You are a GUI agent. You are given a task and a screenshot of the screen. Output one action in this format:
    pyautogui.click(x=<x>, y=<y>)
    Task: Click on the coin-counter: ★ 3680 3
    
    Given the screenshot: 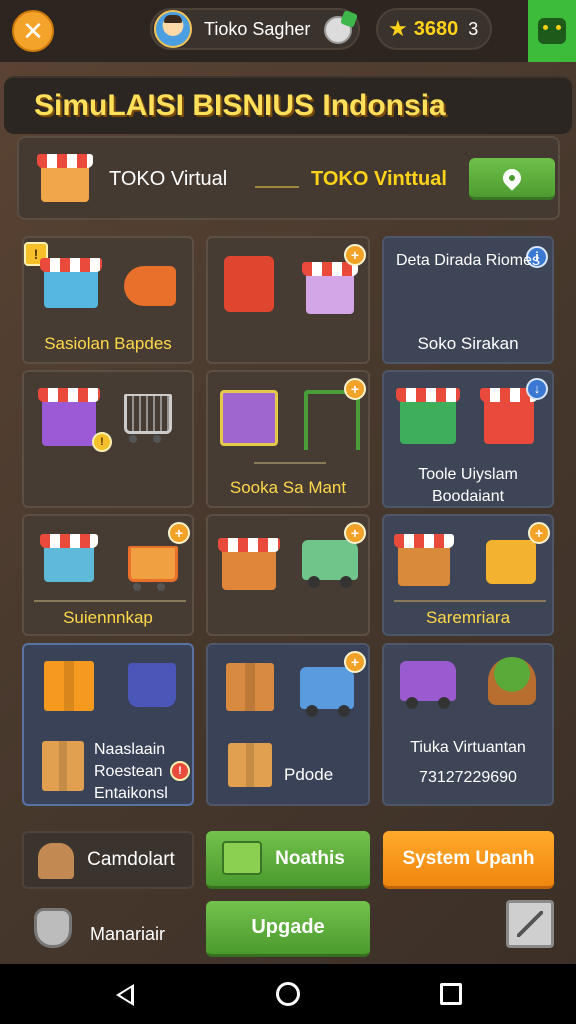 What is the action you would take?
    pyautogui.click(x=434, y=29)
    